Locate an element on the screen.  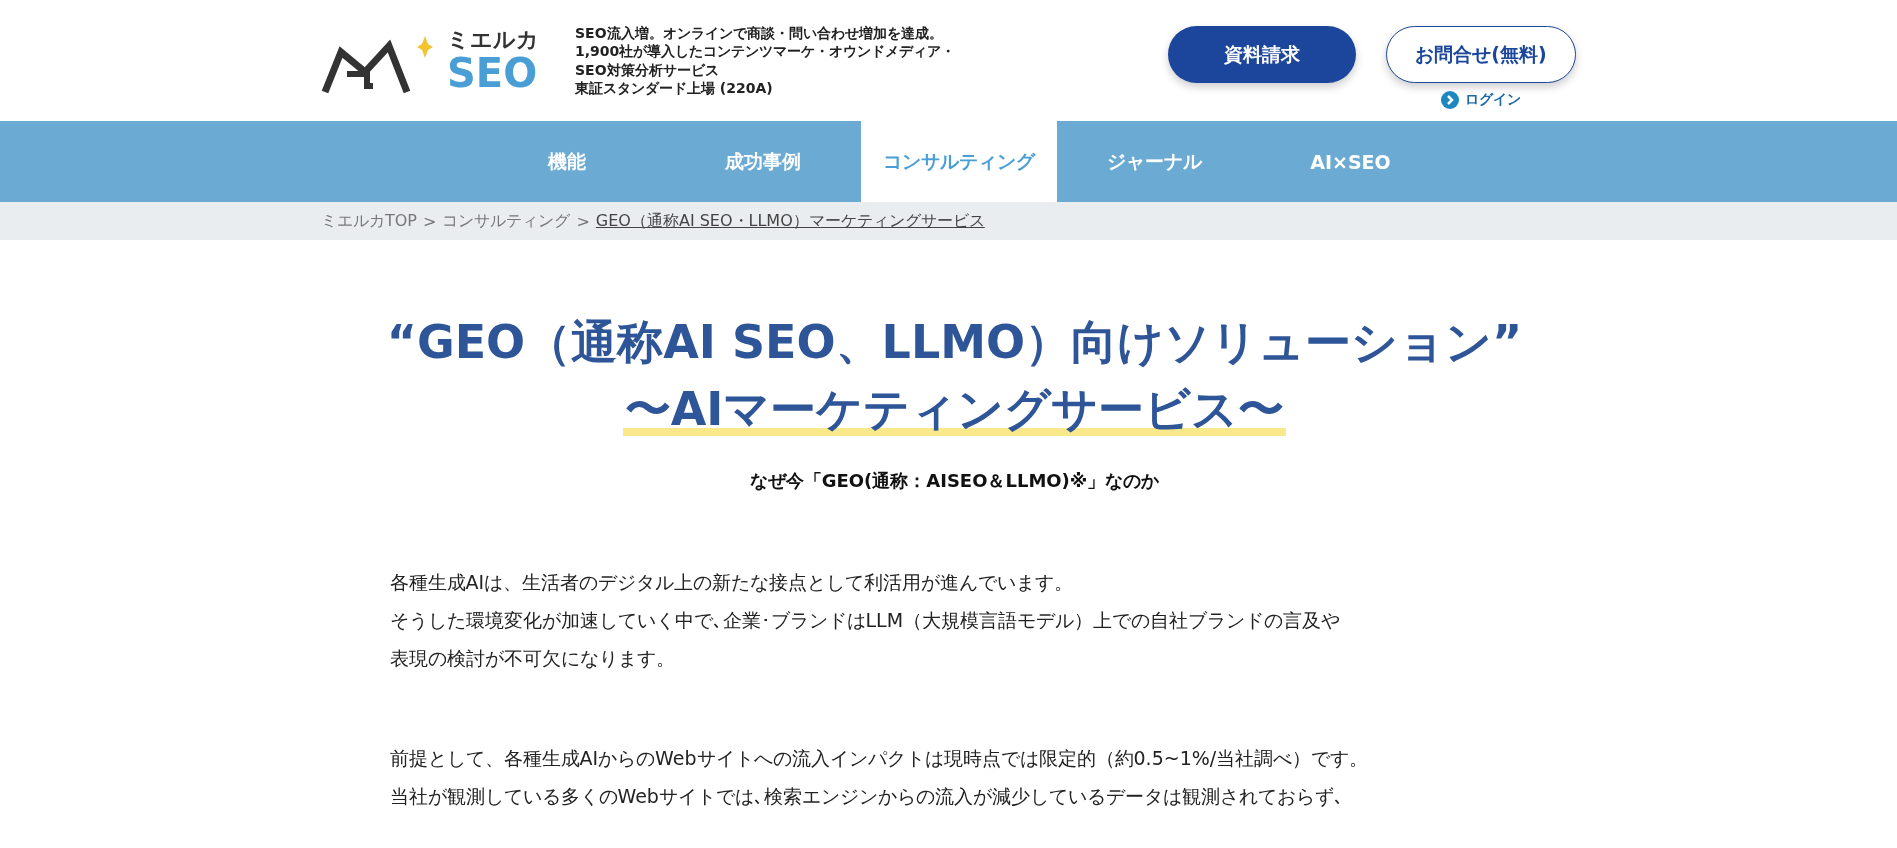
breadcrumb-link: ミエルカTOP is located at coordinates (369, 221).